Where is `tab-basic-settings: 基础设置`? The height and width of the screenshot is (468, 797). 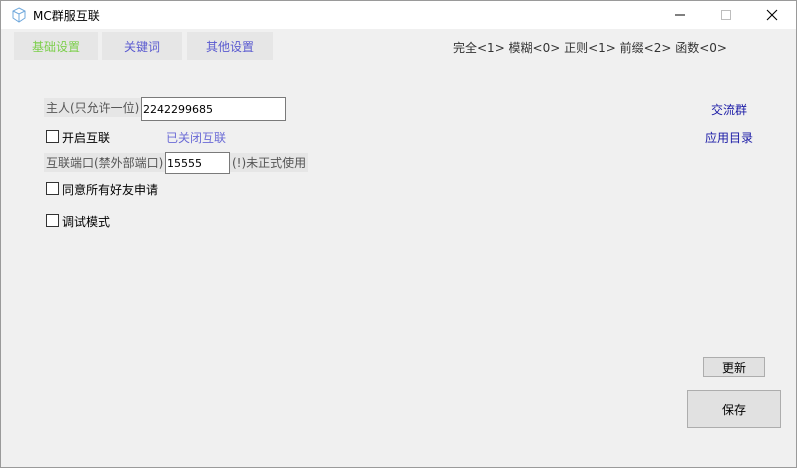 tab-basic-settings: 基础设置 is located at coordinates (56, 46).